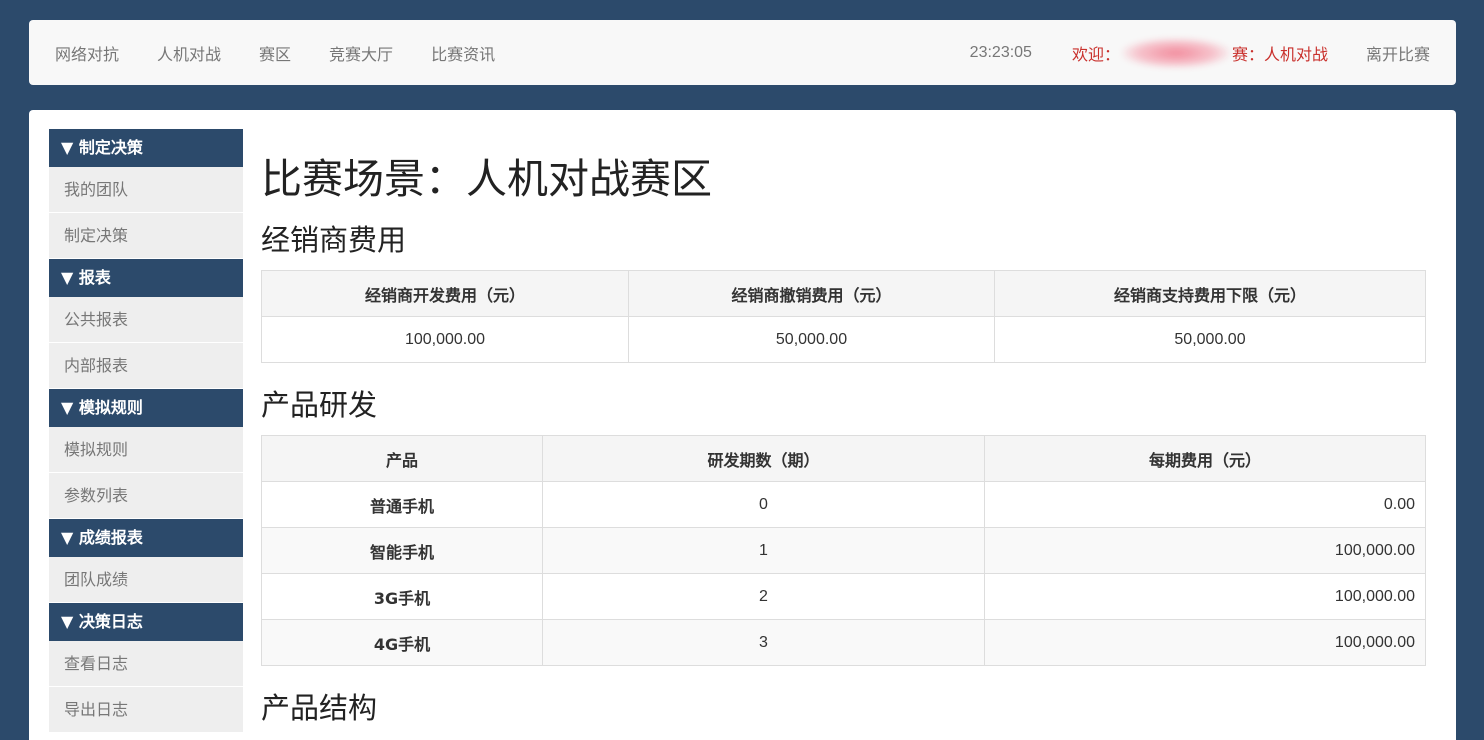  Describe the element at coordinates (146, 622) in the screenshot. I see `sidebar-group-logs: ▼ 决策日志` at that location.